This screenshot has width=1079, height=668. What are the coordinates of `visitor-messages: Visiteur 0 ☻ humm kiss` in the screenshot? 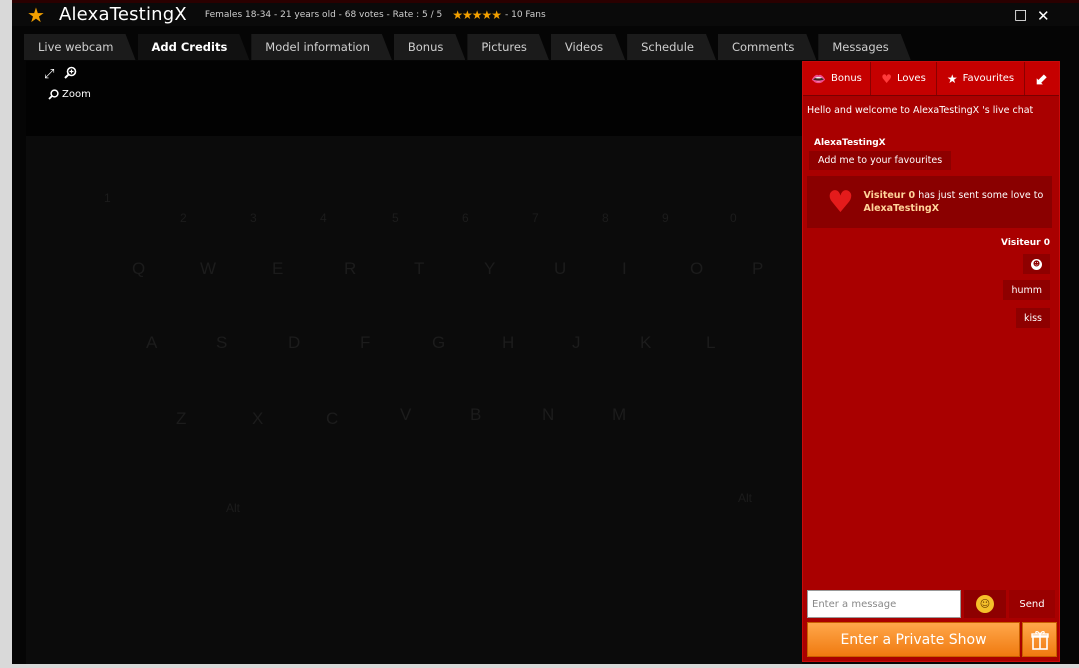 It's located at (931, 278).